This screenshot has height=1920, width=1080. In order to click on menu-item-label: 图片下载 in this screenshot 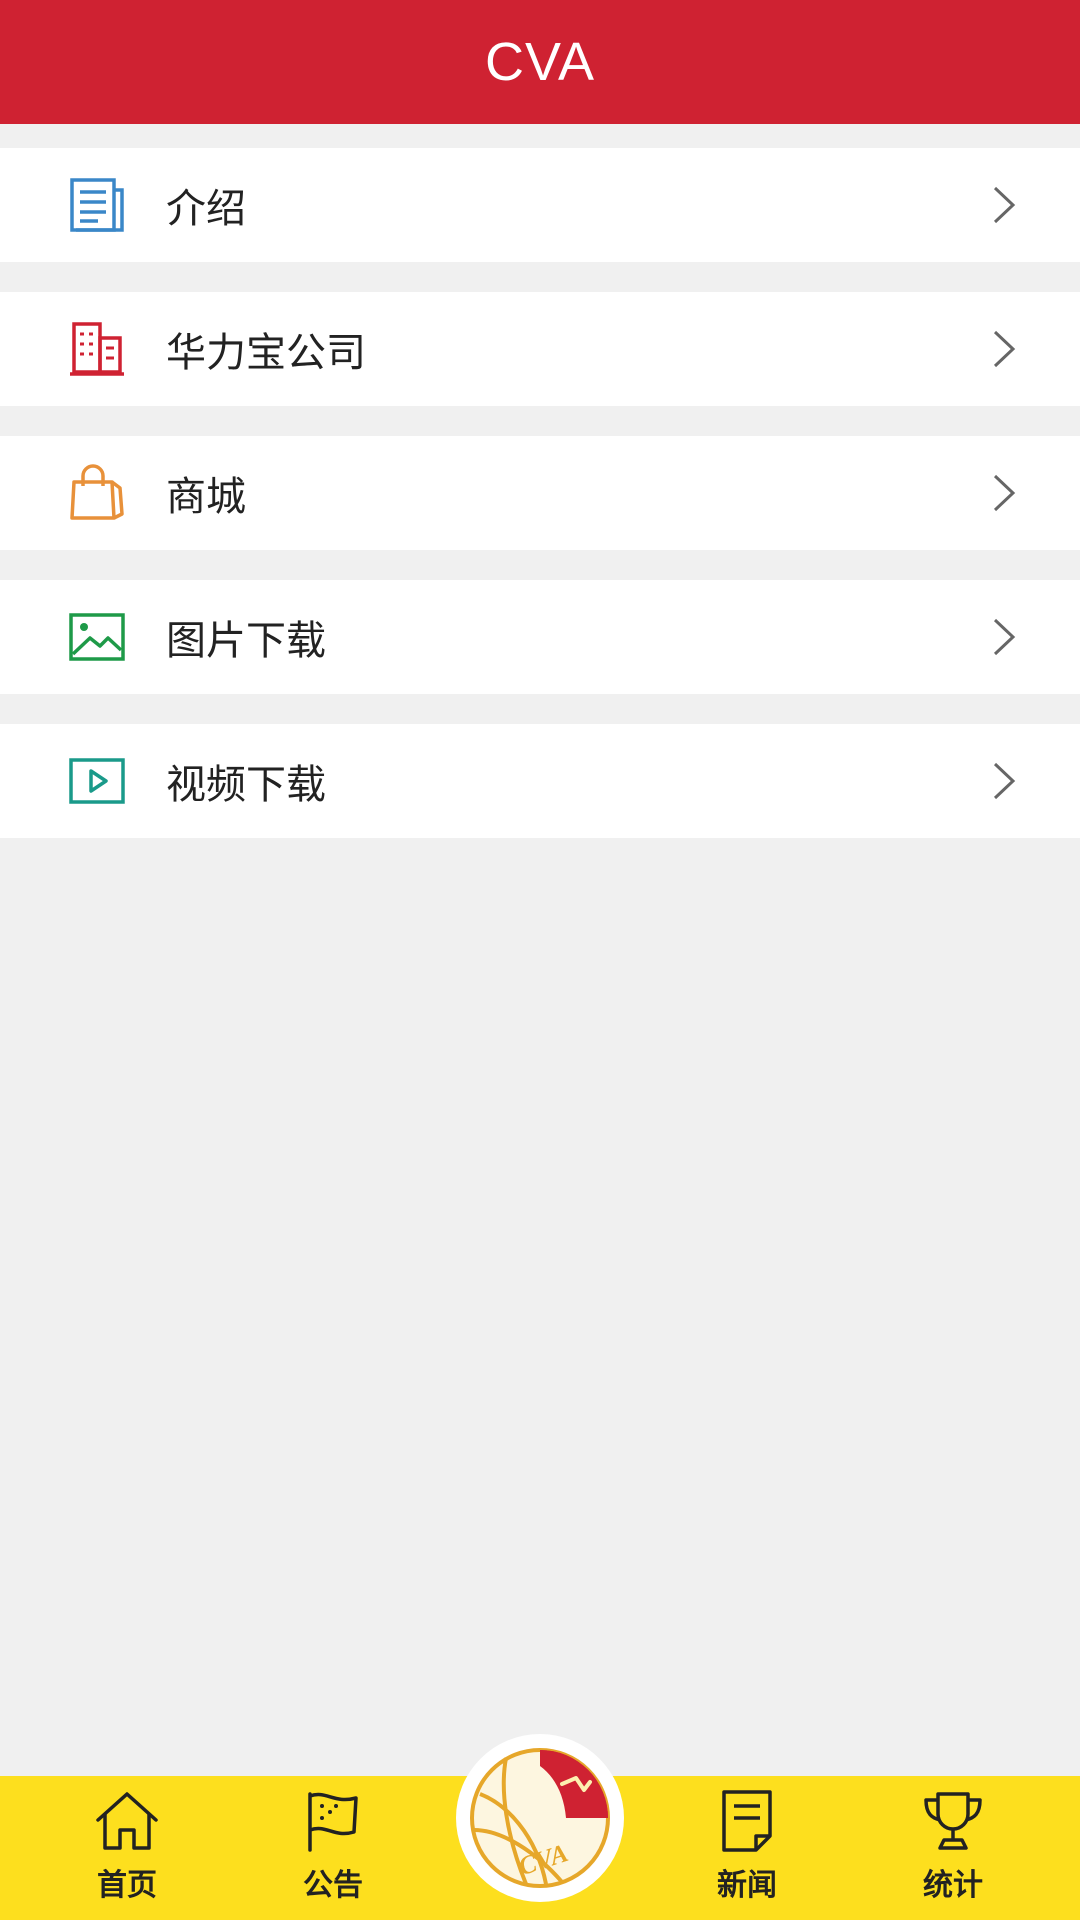, I will do `click(246, 641)`.